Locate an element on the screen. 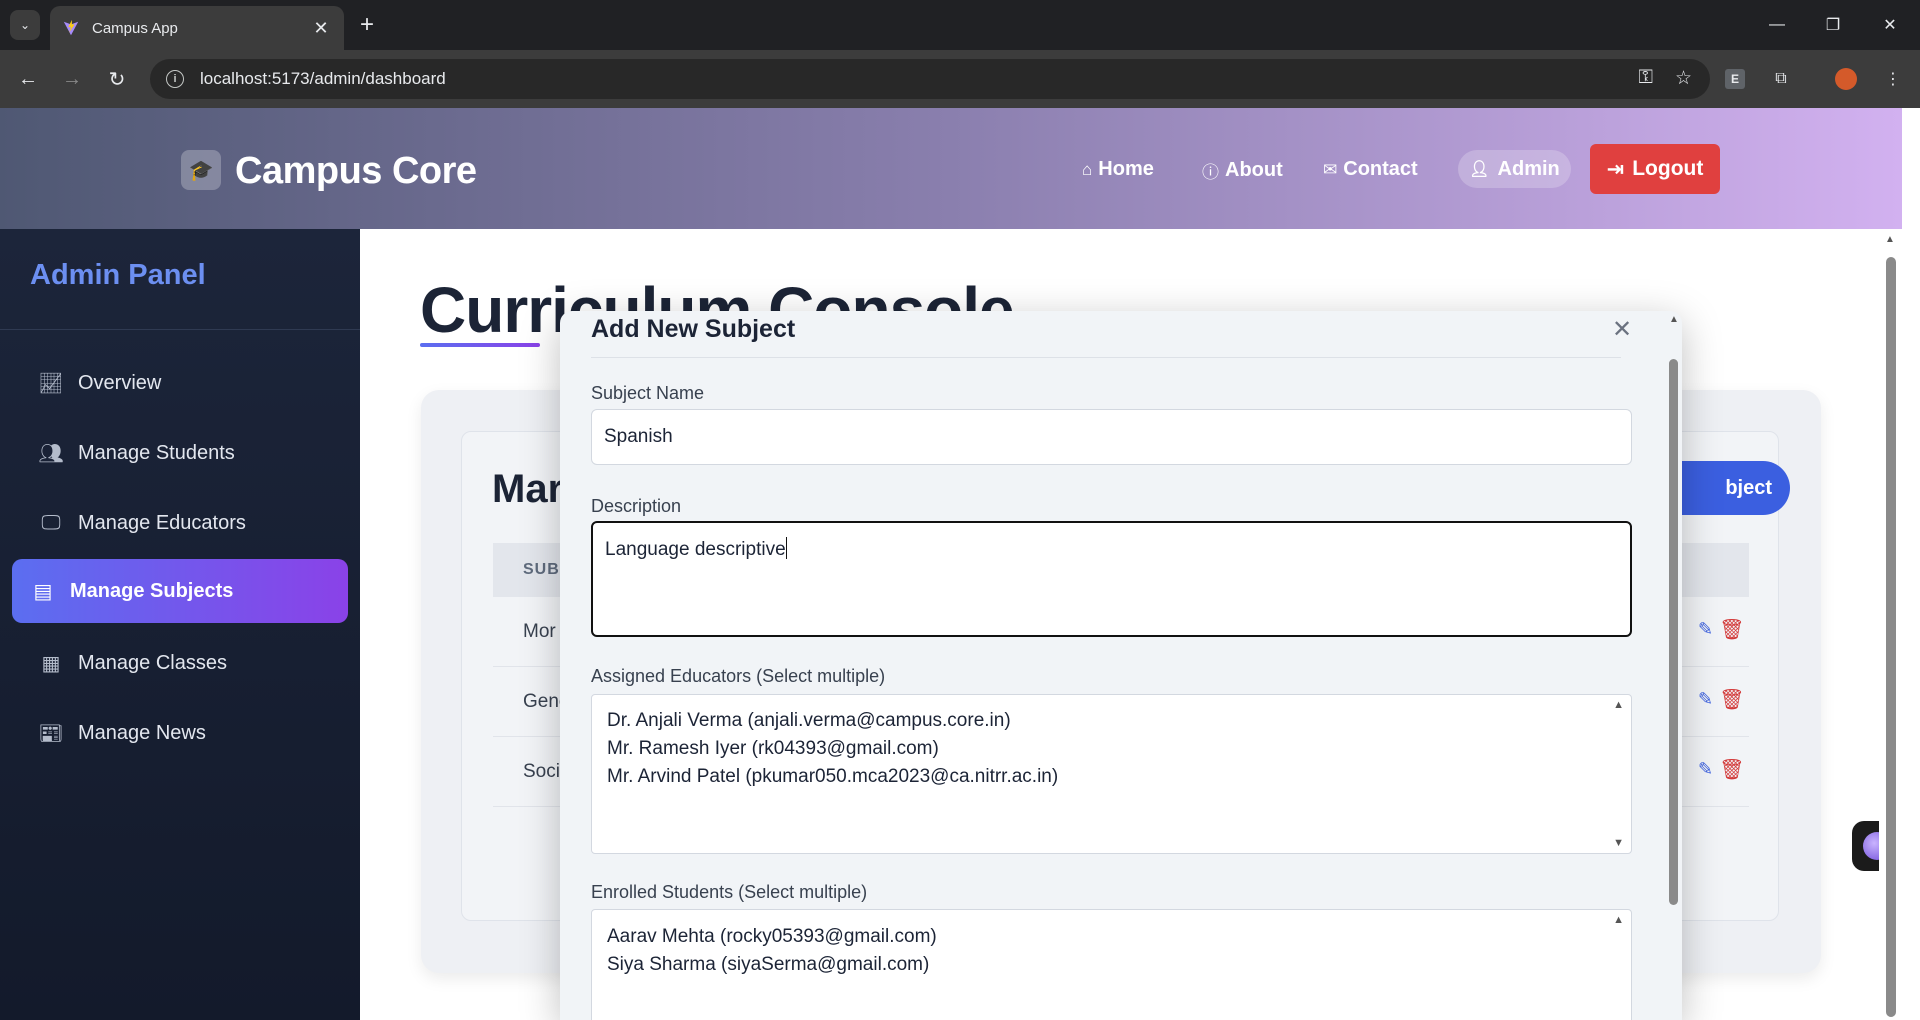  tab-search-icon: ⌄ is located at coordinates (25, 25).